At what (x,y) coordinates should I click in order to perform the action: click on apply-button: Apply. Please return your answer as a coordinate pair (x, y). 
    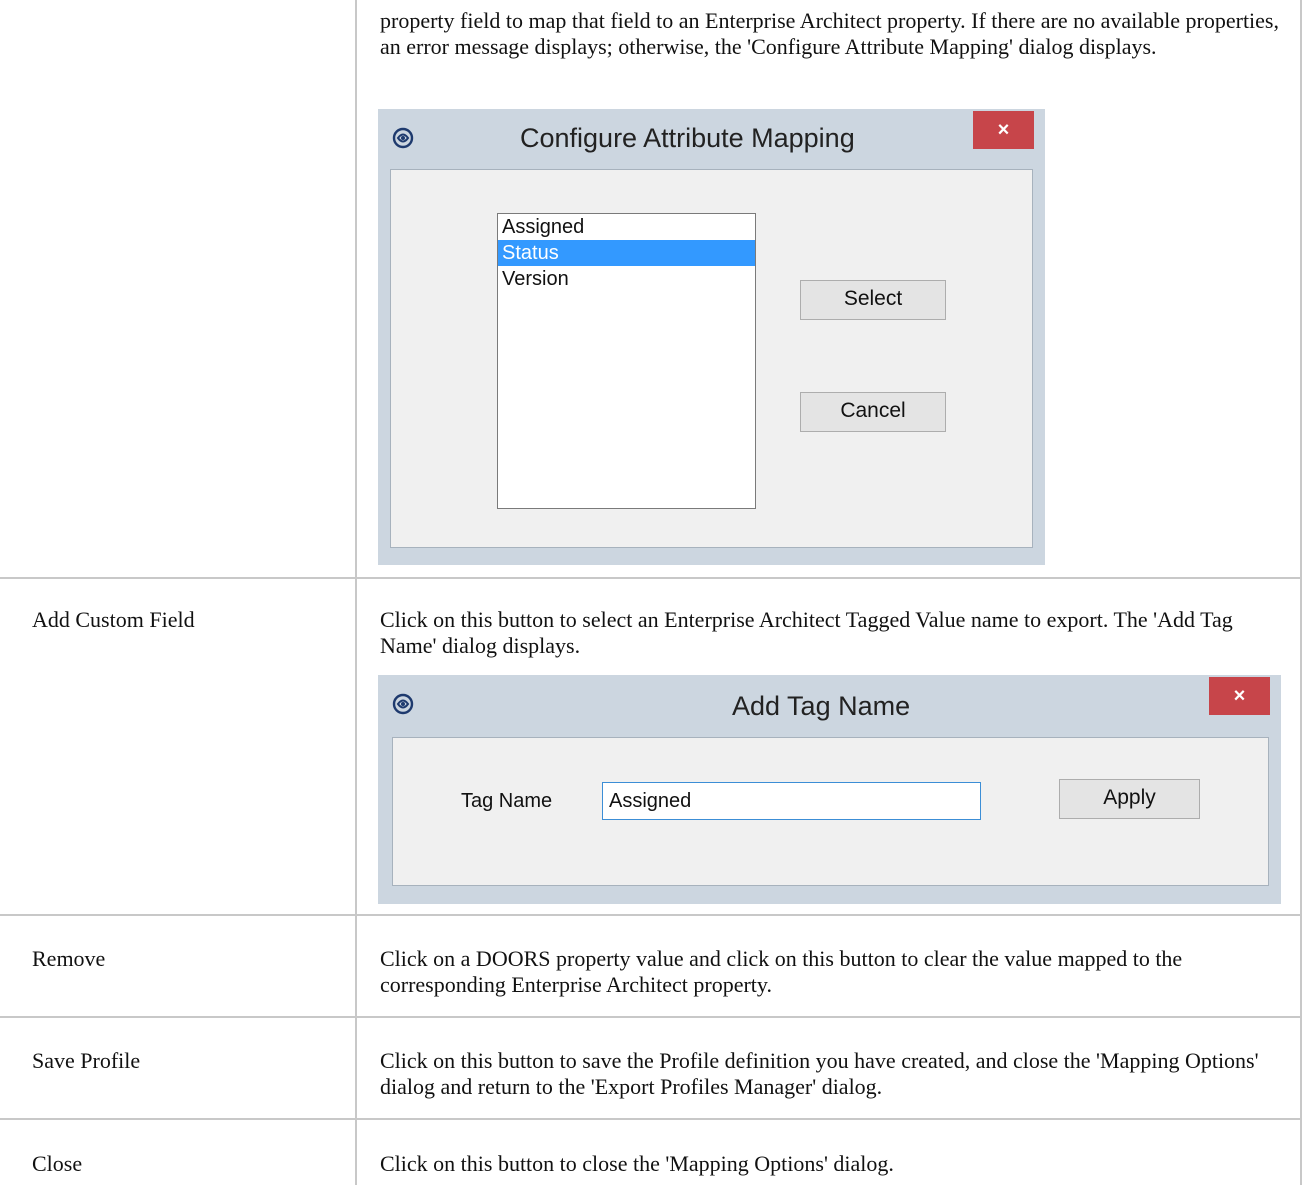
    Looking at the image, I should click on (1129, 799).